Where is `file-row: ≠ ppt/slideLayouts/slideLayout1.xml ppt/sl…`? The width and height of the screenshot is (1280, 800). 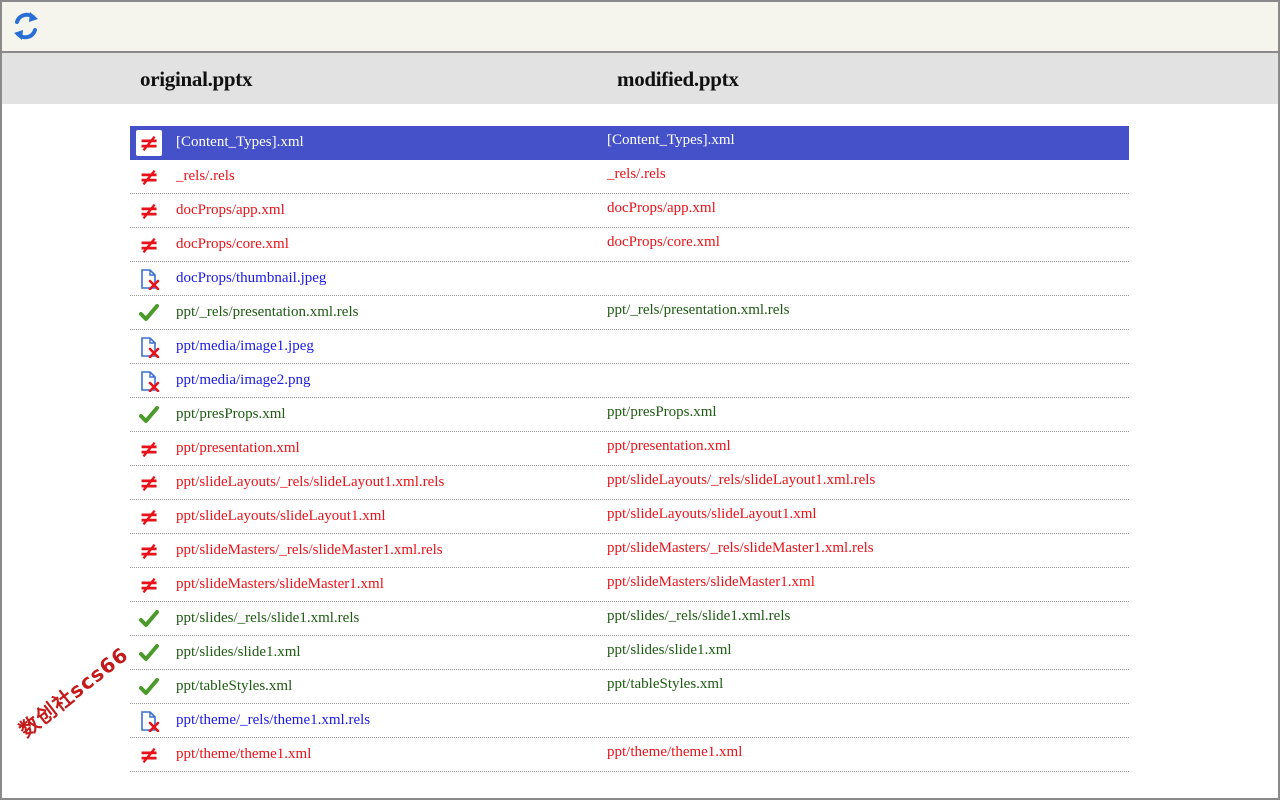 file-row: ≠ ppt/slideLayouts/slideLayout1.xml ppt/sl… is located at coordinates (629, 517).